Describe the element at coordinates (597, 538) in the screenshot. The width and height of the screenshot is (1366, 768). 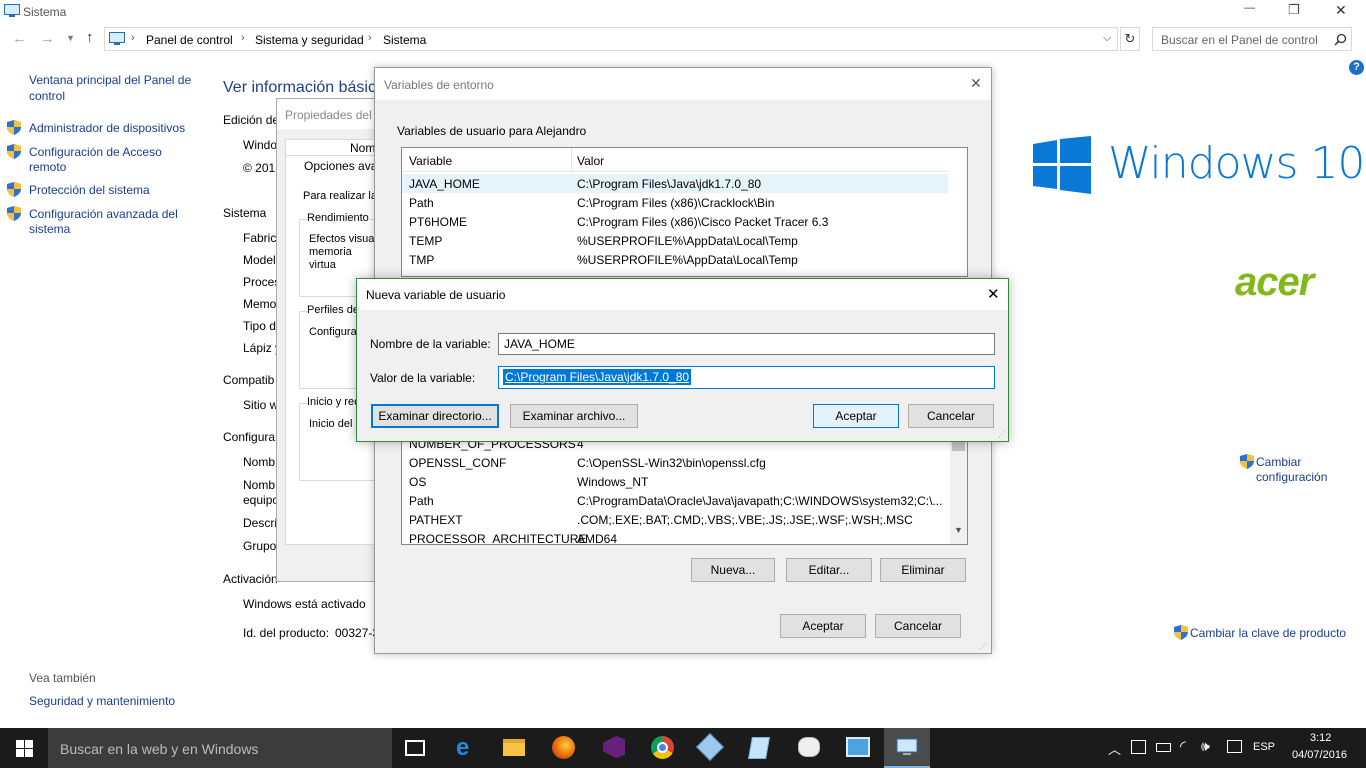
I see `var-value: AMD64` at that location.